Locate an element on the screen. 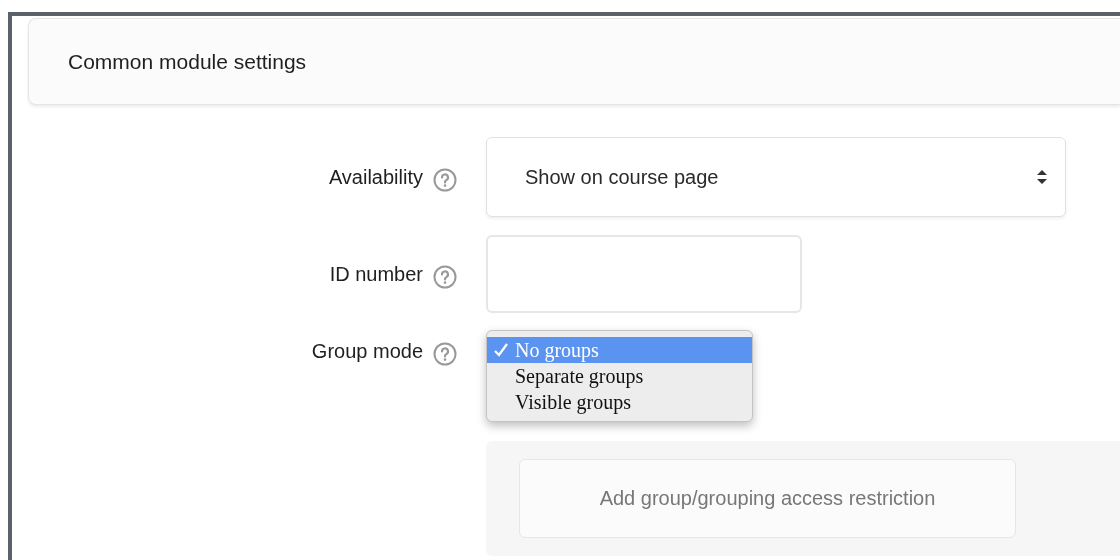  dropdown-option: Separate groups is located at coordinates (619, 376).